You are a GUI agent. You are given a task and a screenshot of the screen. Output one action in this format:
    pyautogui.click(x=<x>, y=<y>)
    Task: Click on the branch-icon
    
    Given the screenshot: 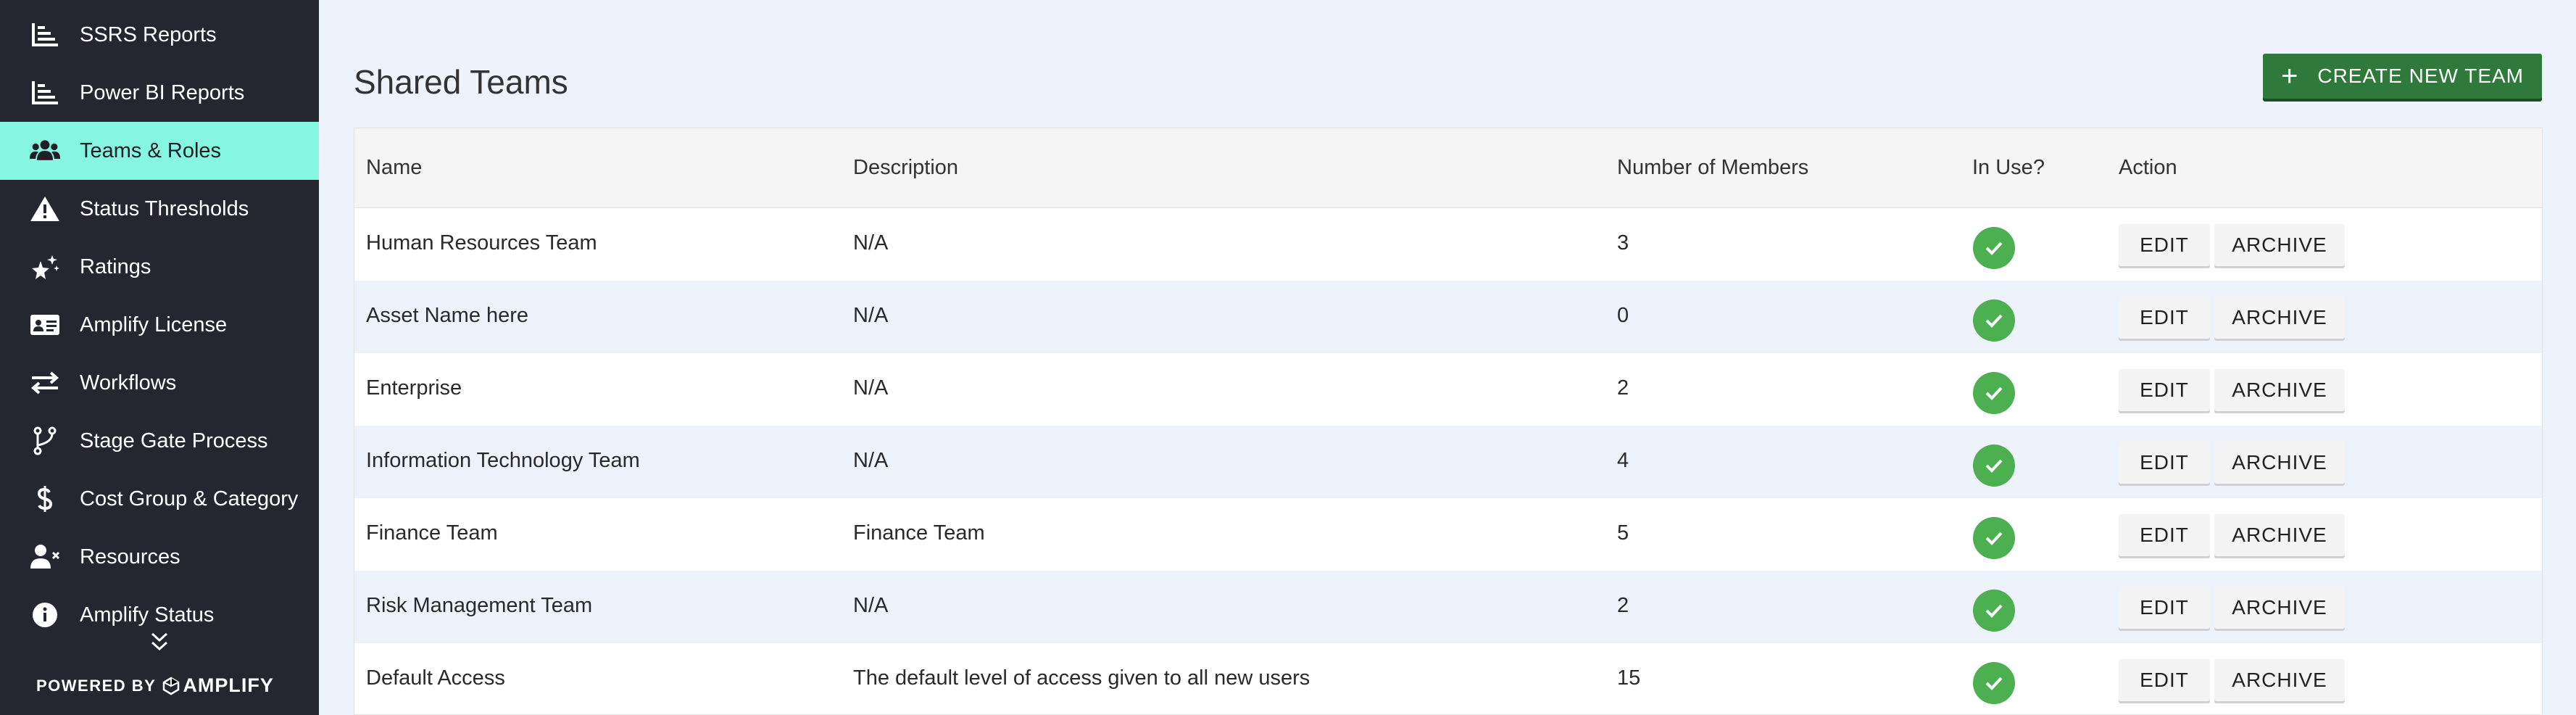 What is the action you would take?
    pyautogui.click(x=45, y=441)
    